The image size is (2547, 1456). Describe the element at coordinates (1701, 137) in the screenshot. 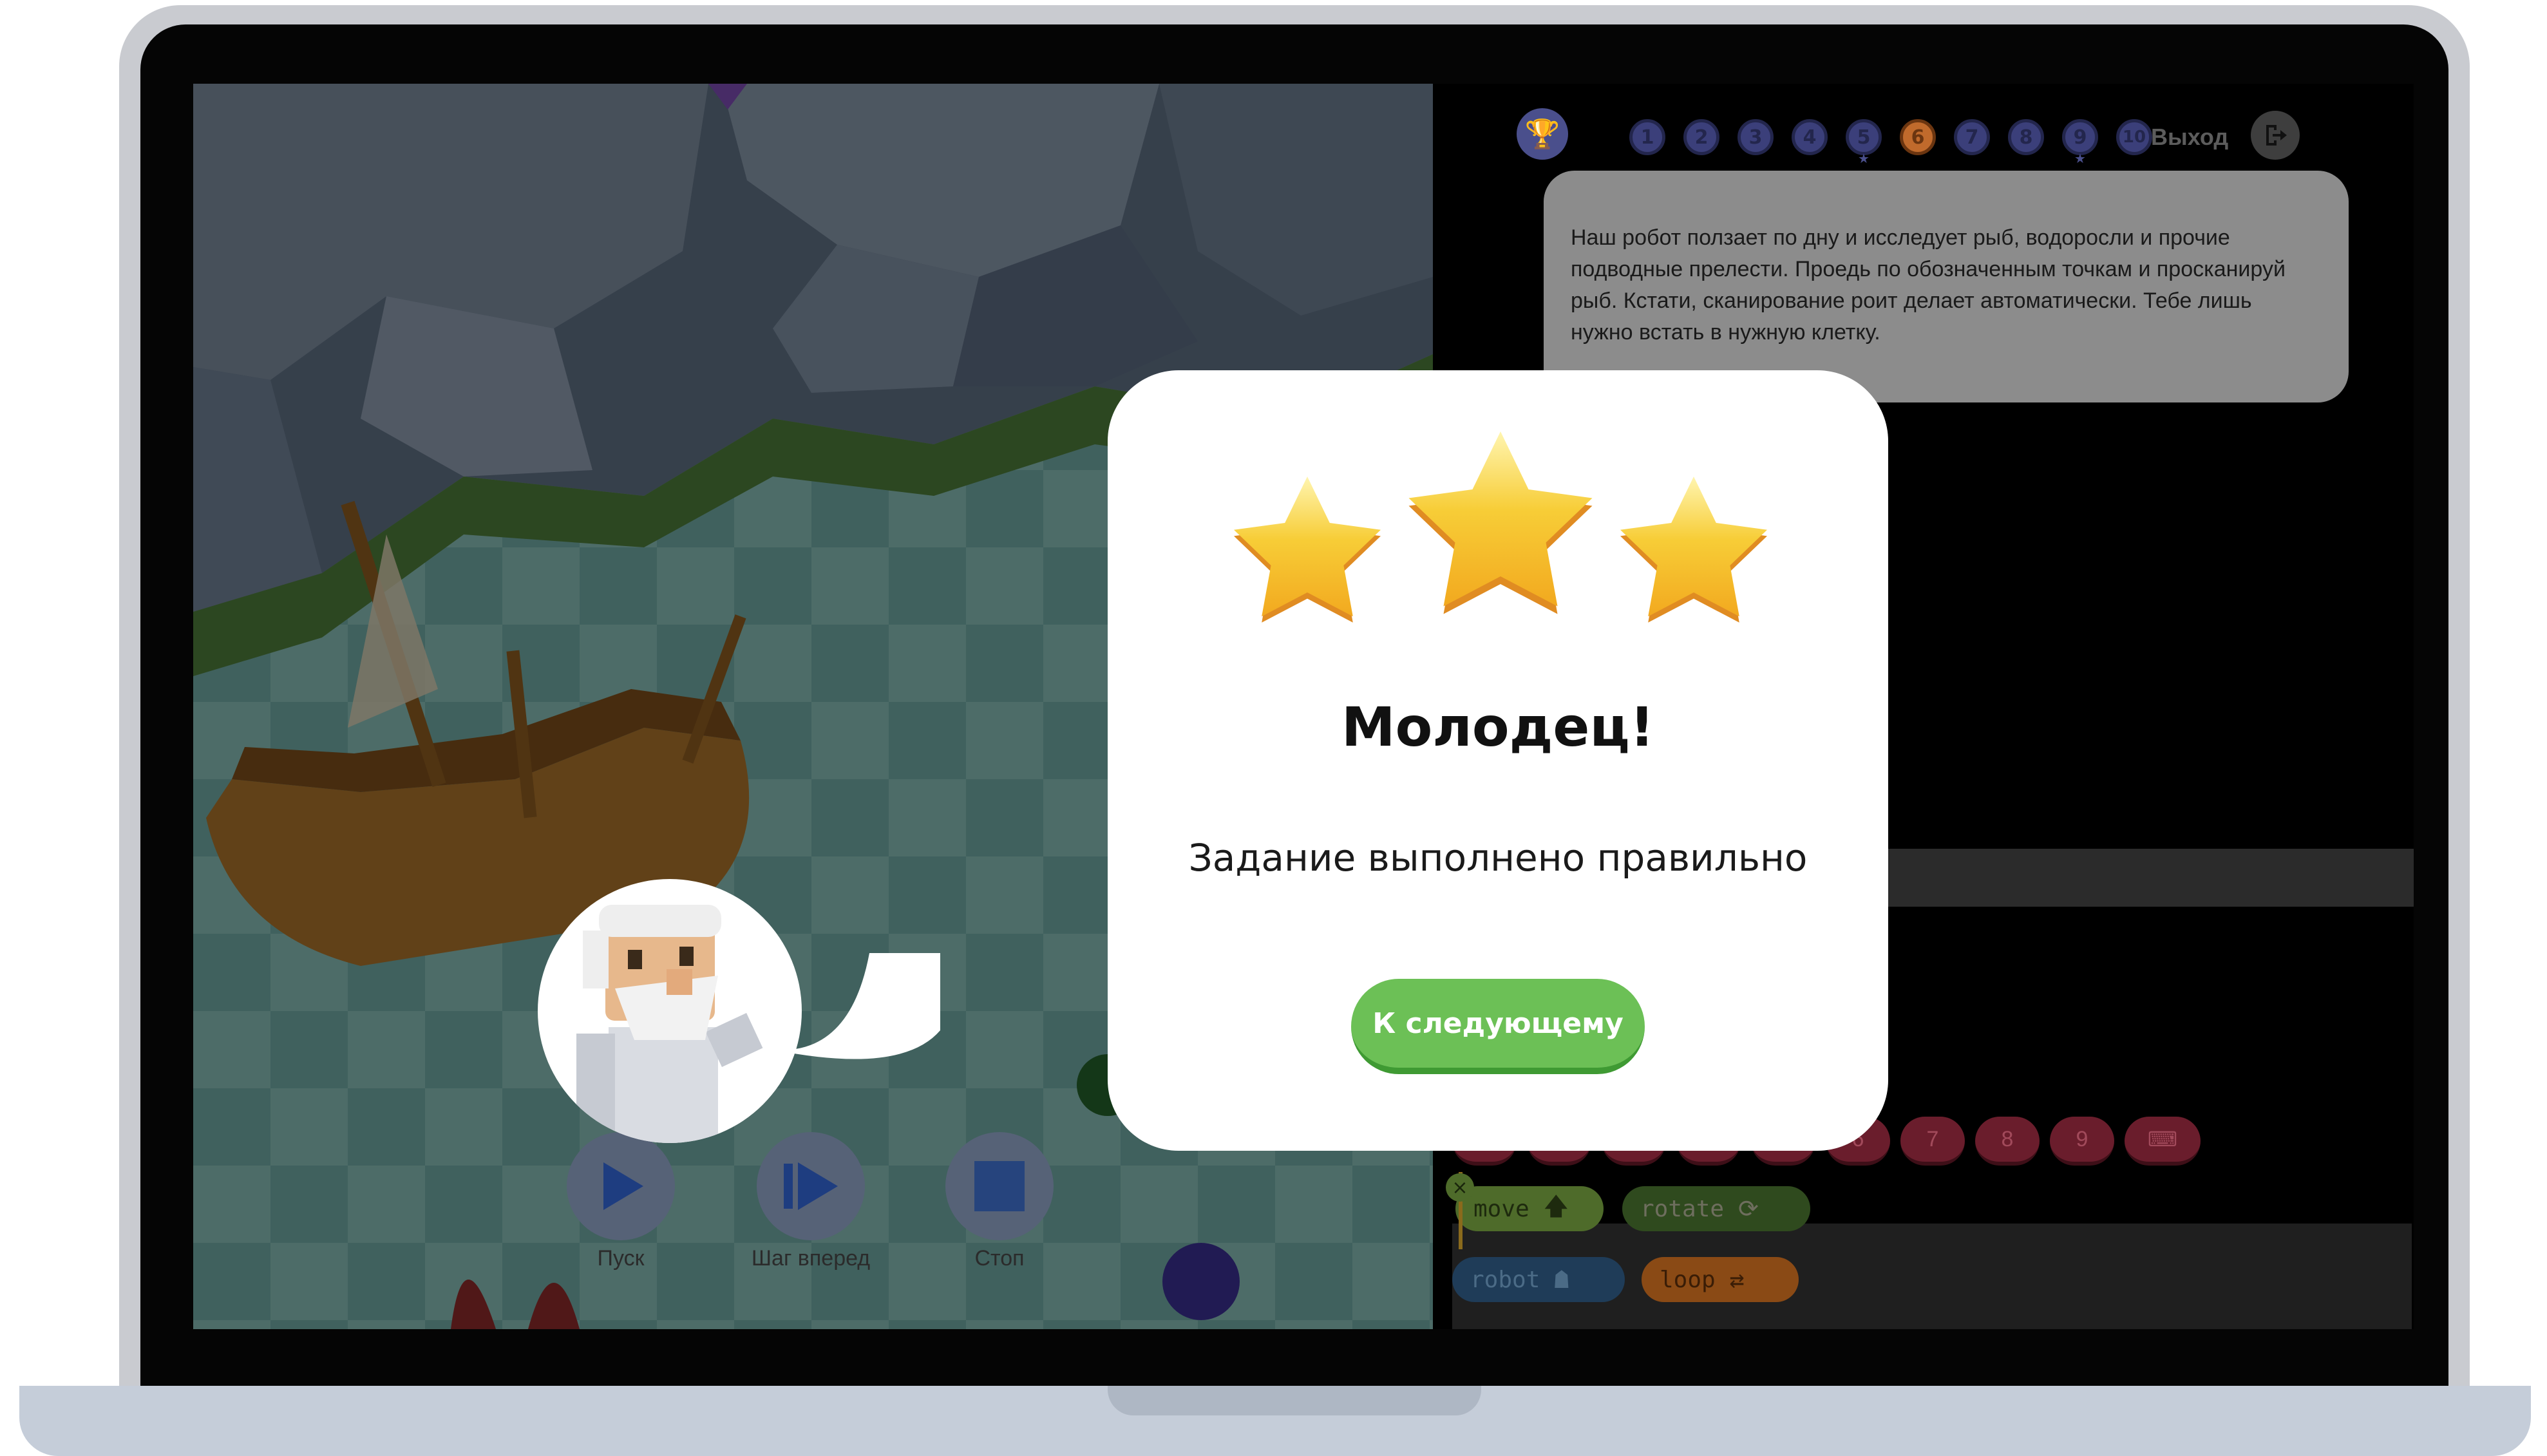

I see `level-2: 2` at that location.